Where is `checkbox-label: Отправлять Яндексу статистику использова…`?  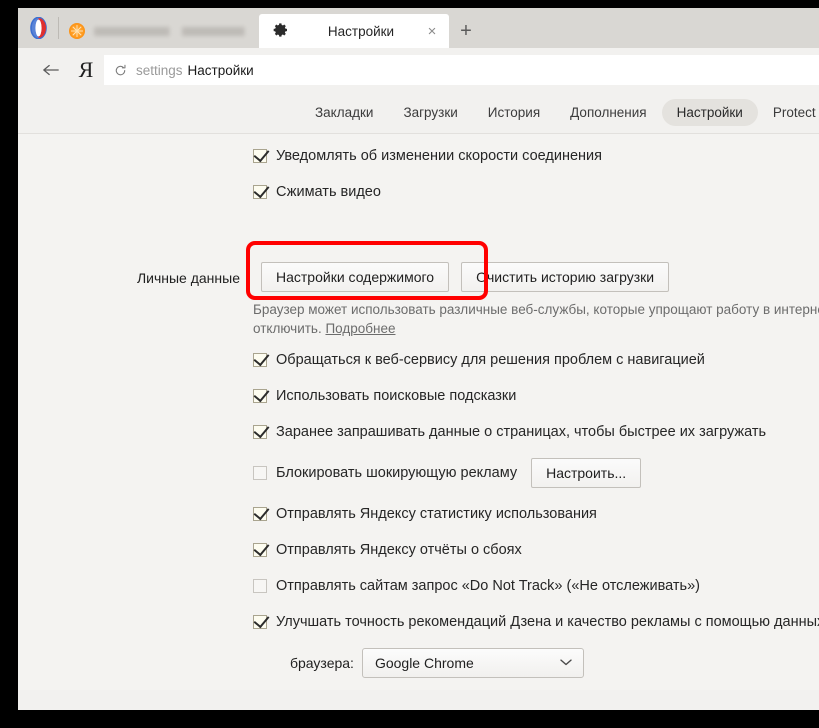 checkbox-label: Отправлять Яндексу статистику использова… is located at coordinates (436, 514).